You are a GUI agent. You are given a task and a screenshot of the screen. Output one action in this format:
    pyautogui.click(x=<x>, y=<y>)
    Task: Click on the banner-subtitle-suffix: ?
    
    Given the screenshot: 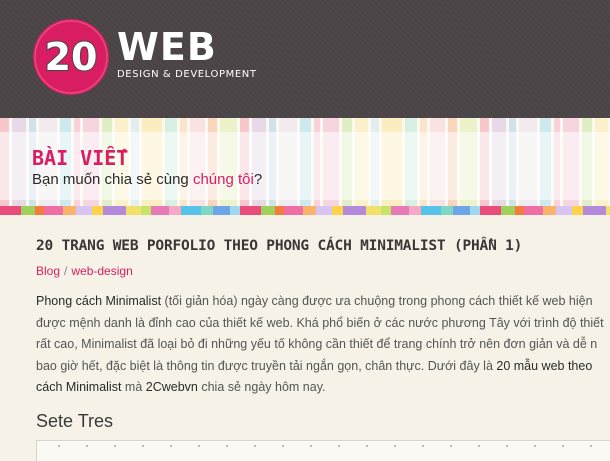 What is the action you would take?
    pyautogui.click(x=258, y=179)
    